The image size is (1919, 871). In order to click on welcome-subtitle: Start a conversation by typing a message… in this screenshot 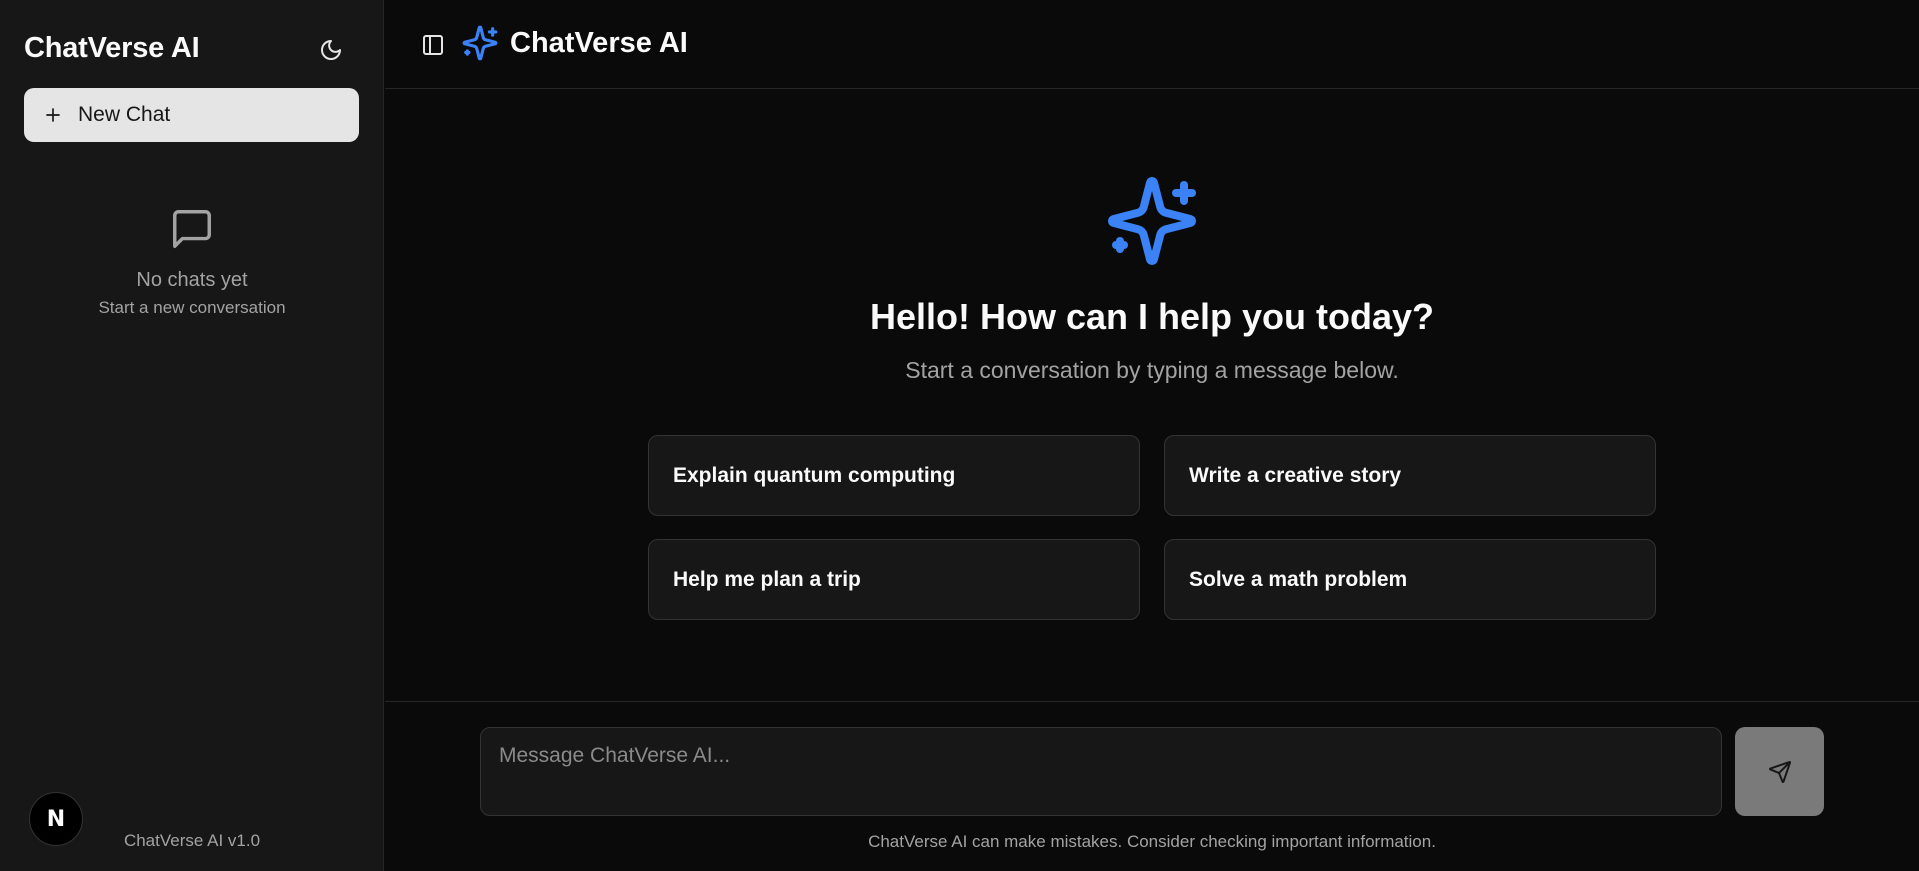, I will do `click(1152, 370)`.